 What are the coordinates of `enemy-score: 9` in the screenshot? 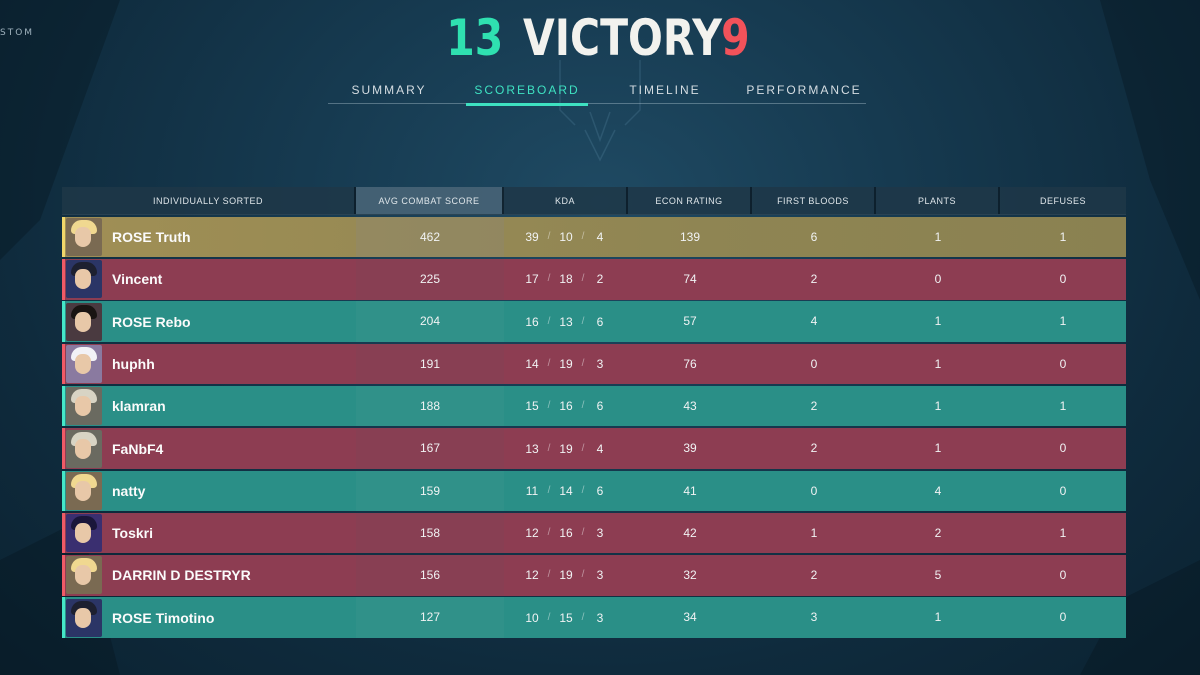 It's located at (735, 38).